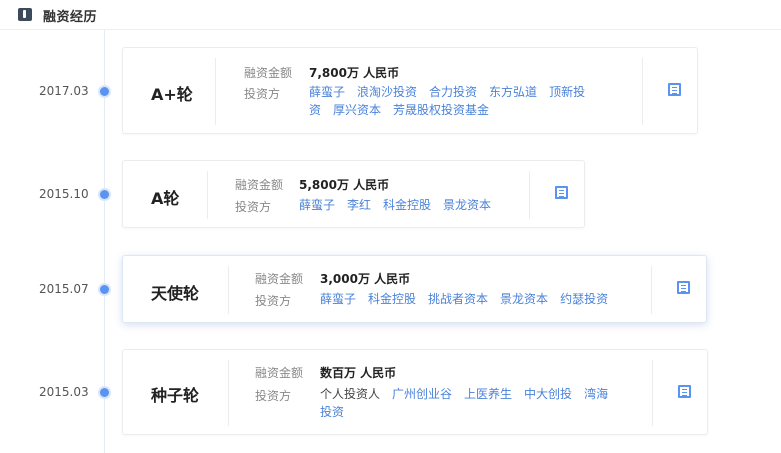  I want to click on round-name: A+轮, so click(172, 94).